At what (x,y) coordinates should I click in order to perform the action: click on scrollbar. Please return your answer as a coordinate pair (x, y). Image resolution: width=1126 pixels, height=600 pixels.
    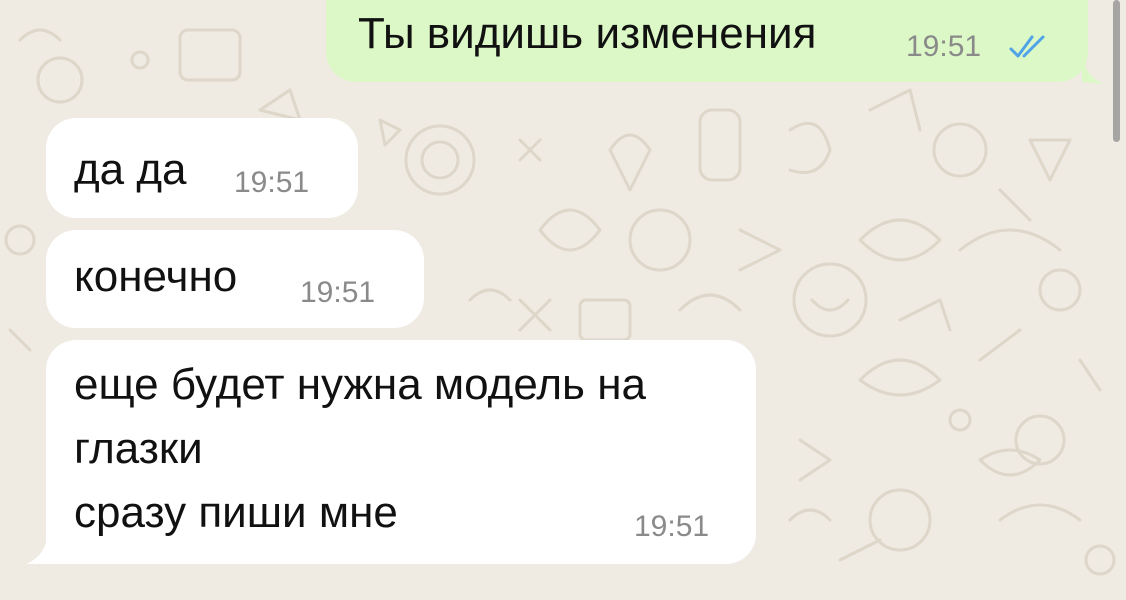
    Looking at the image, I should click on (1116, 71).